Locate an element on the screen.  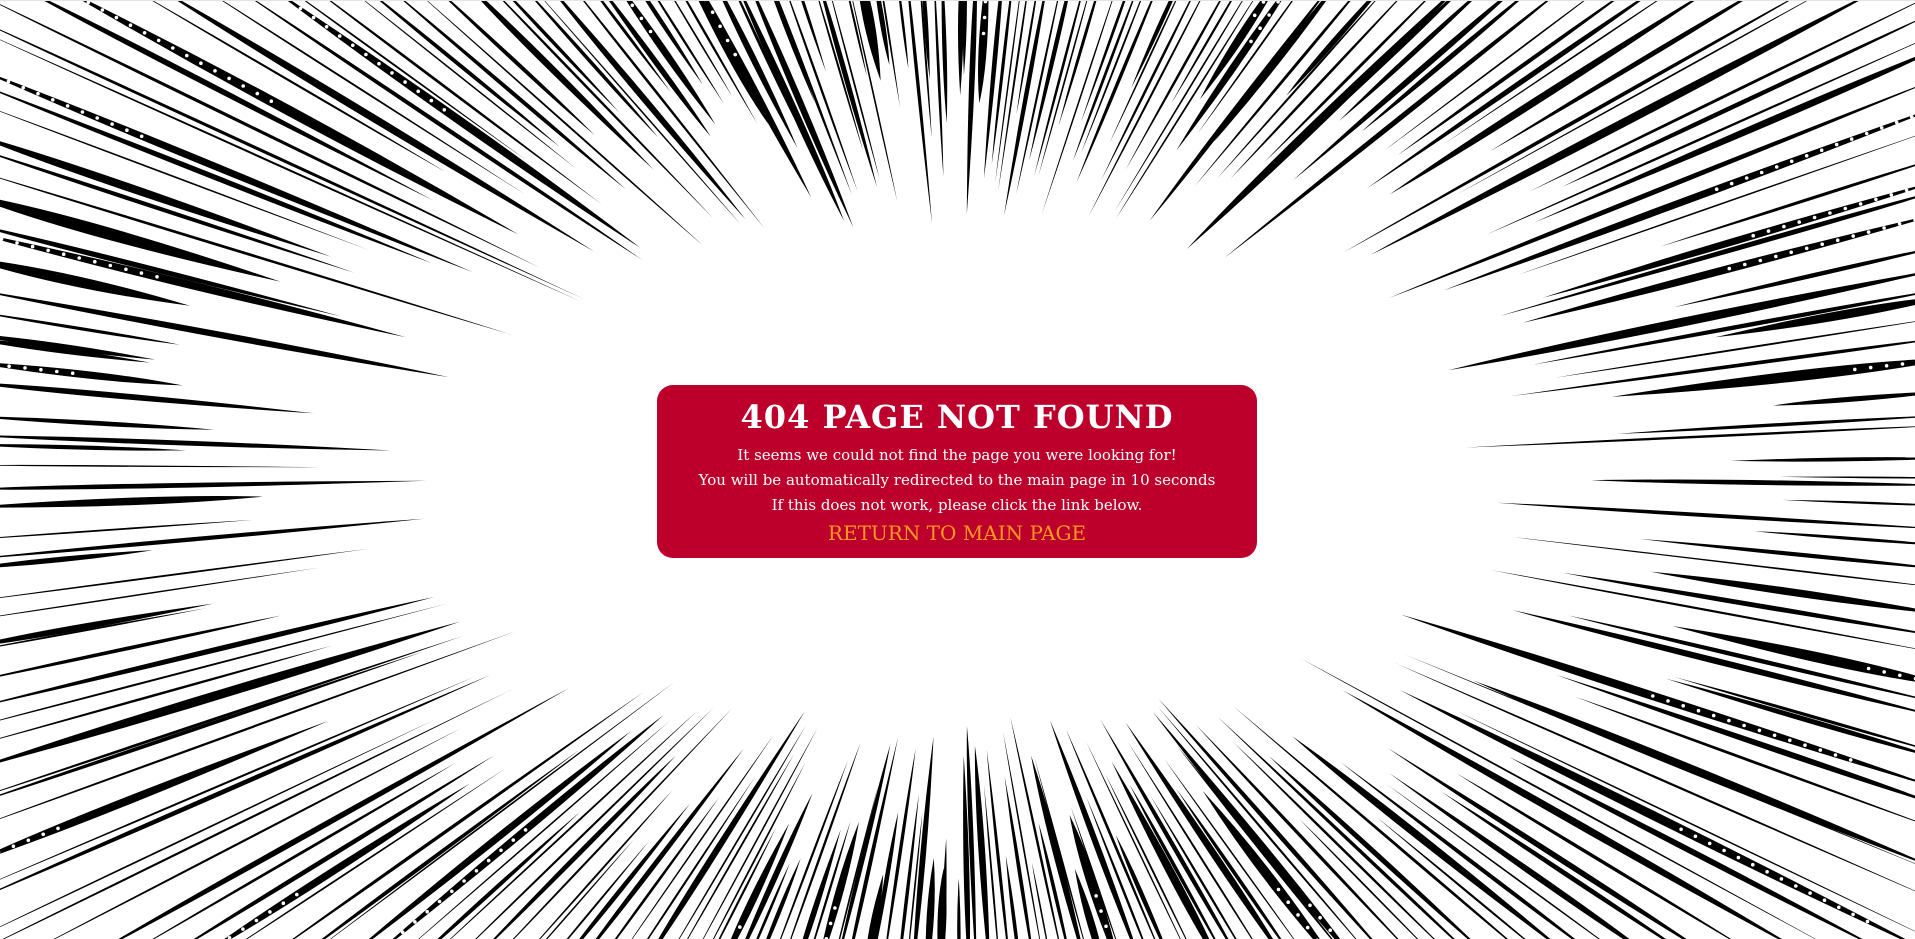
return-to-main-page-link: RETURN TO MAIN PAGE is located at coordinates (957, 533).